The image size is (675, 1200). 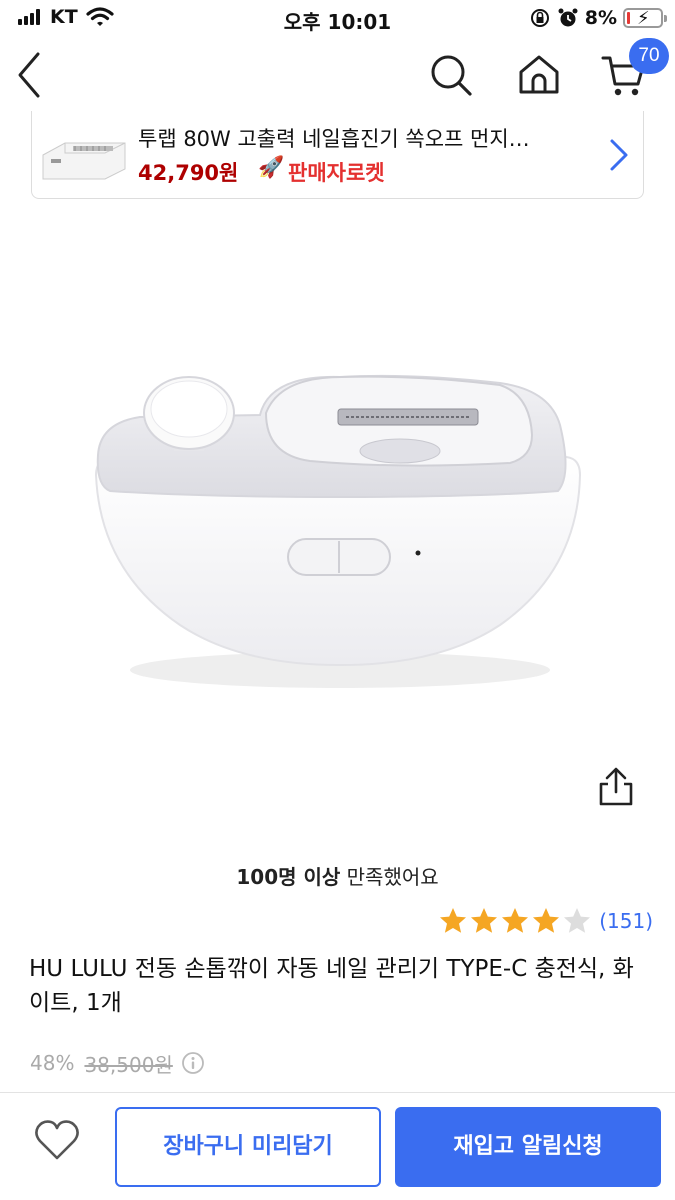 What do you see at coordinates (577, 920) in the screenshot?
I see `star-empty-icon` at bounding box center [577, 920].